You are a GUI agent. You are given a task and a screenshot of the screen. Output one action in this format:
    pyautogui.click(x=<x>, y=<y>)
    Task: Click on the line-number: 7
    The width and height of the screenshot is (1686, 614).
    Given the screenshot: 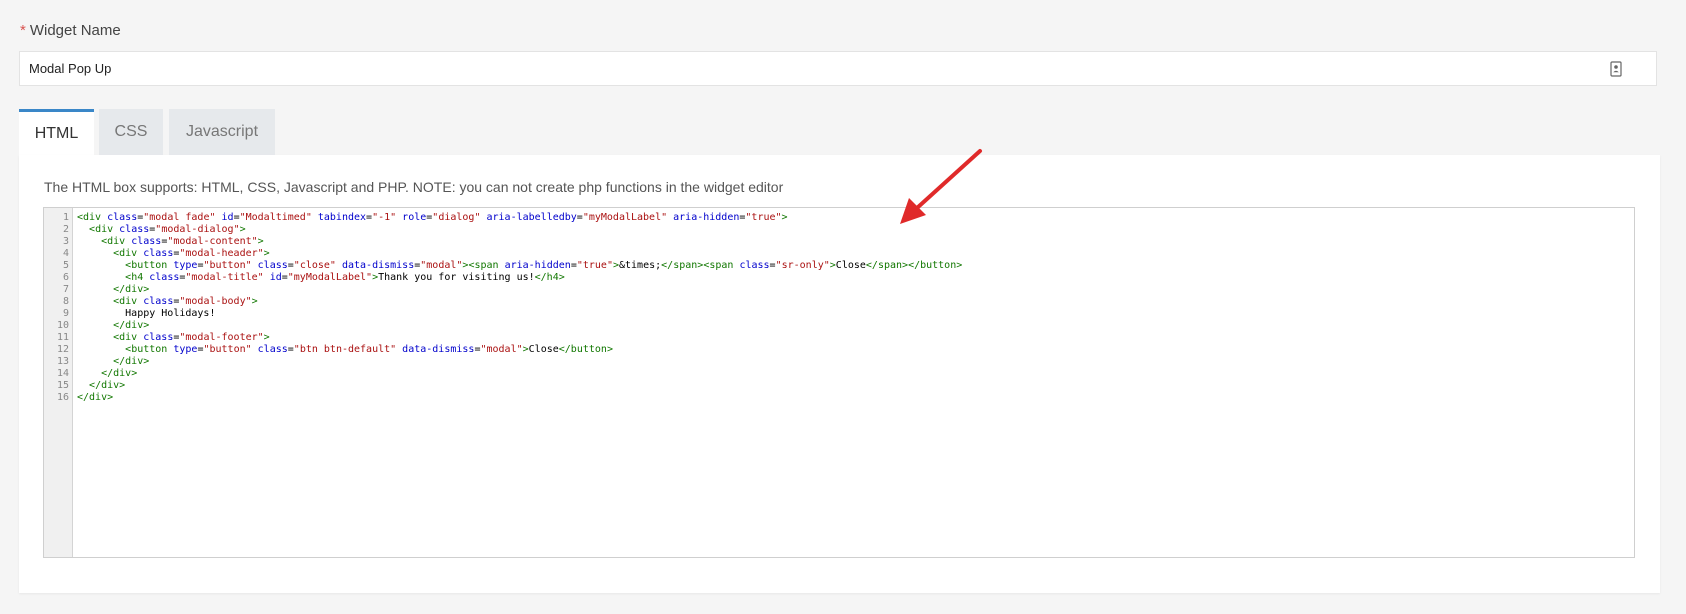 What is the action you would take?
    pyautogui.click(x=65, y=289)
    